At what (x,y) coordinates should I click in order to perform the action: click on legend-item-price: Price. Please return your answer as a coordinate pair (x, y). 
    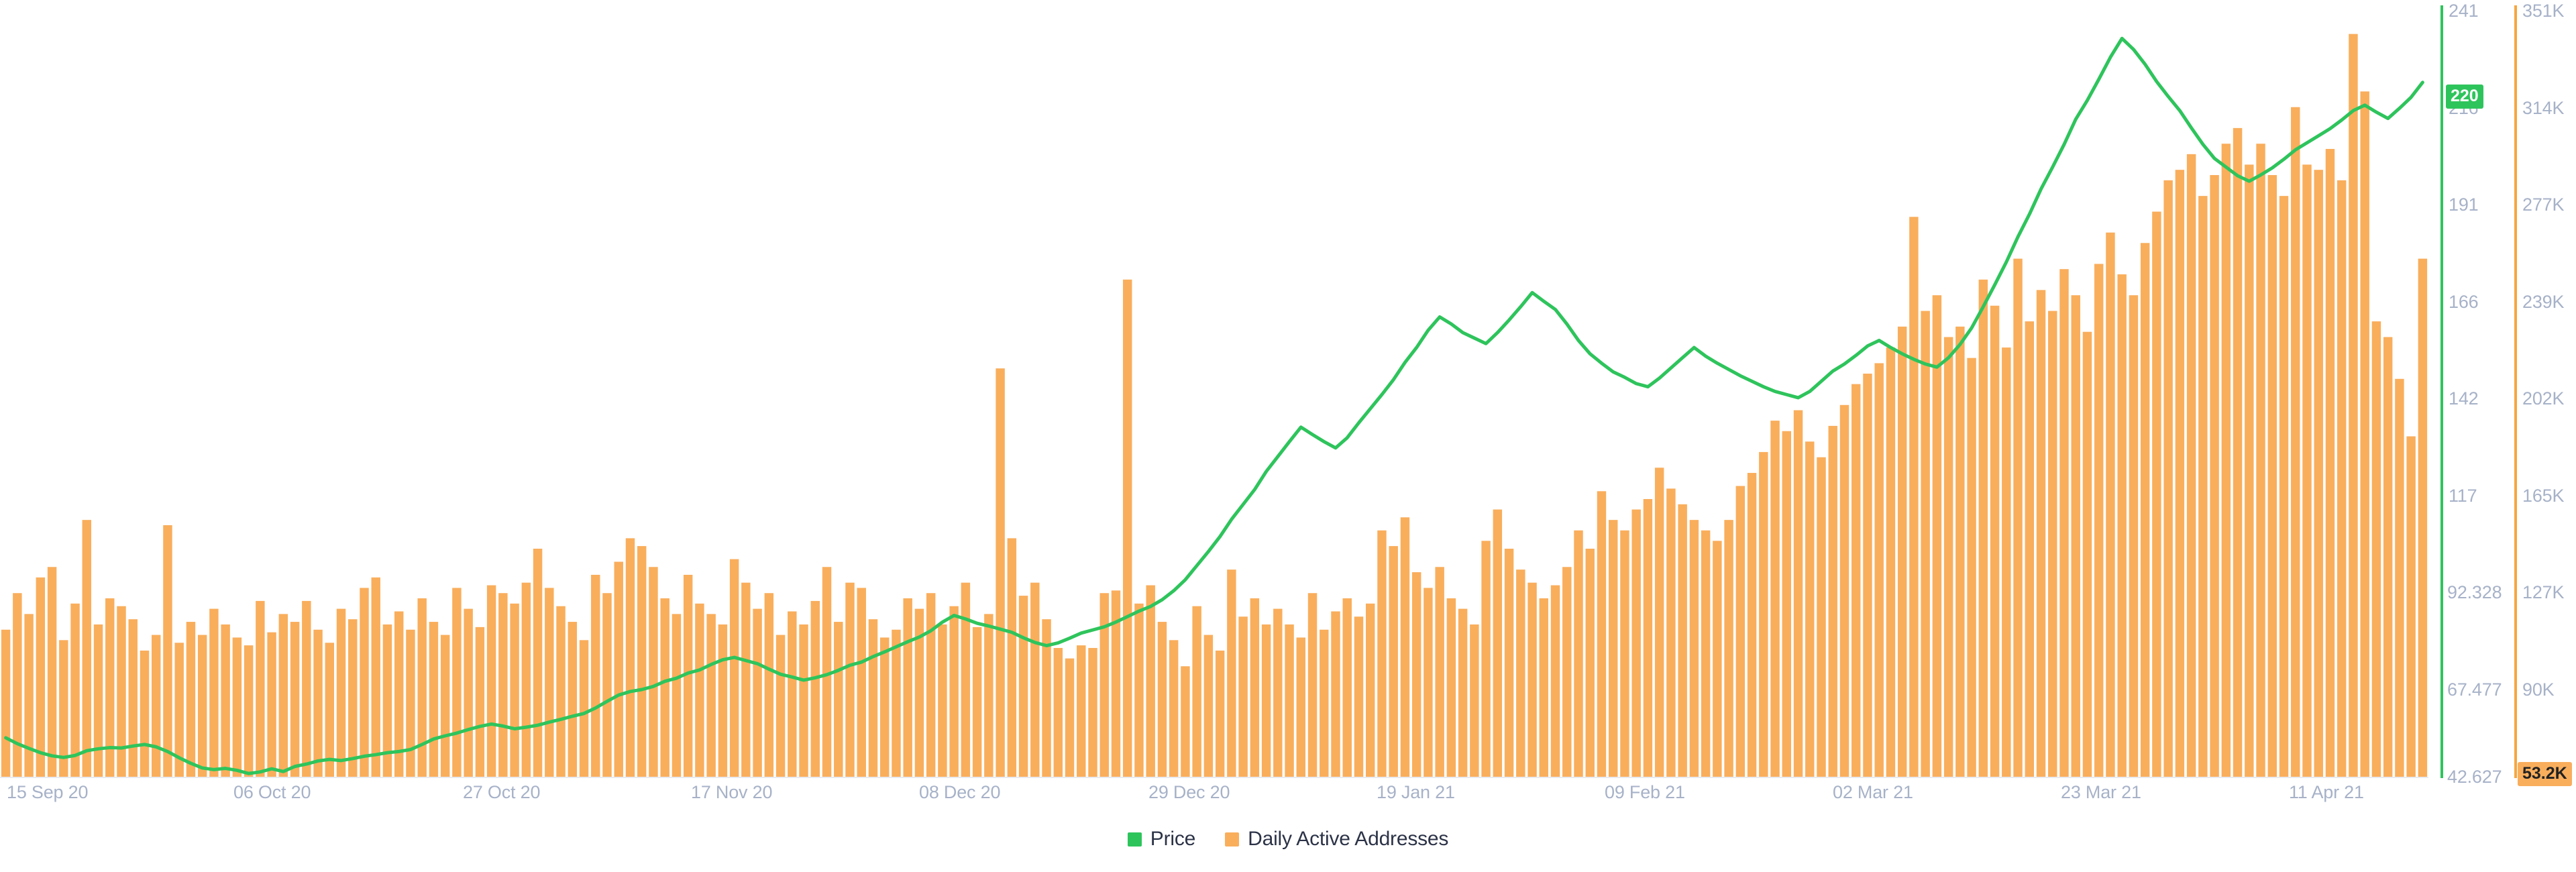
    Looking at the image, I should click on (1161, 839).